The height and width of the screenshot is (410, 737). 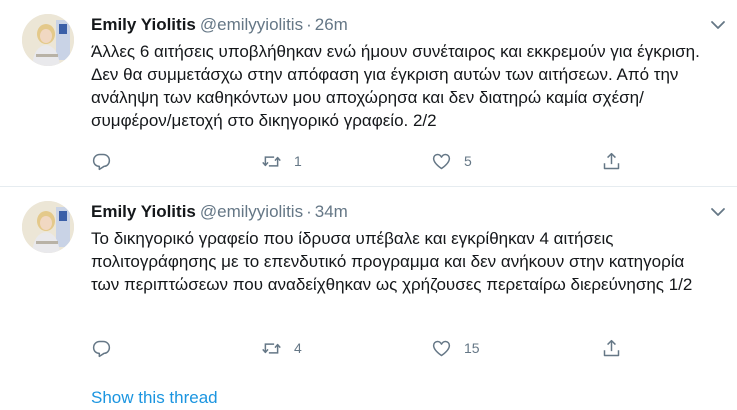 I want to click on timestamp: 34m, so click(x=331, y=211).